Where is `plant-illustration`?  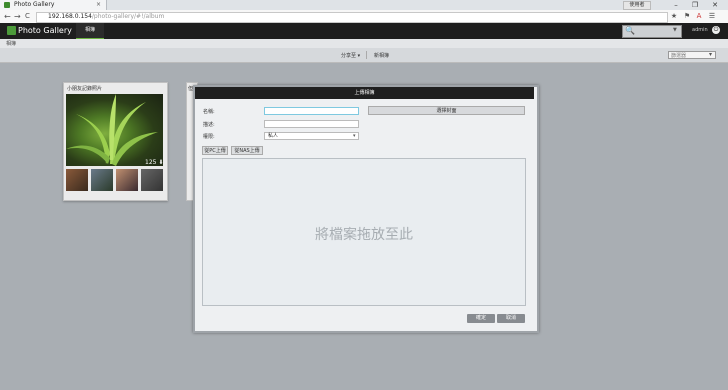
plant-illustration is located at coordinates (112, 130).